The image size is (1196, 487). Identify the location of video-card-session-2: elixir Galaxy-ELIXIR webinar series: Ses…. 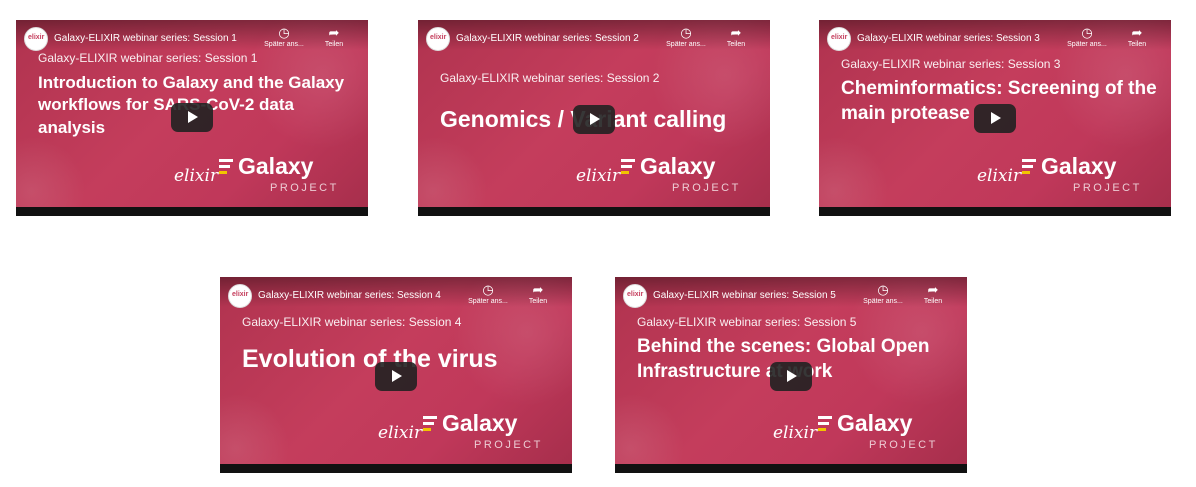
(594, 118).